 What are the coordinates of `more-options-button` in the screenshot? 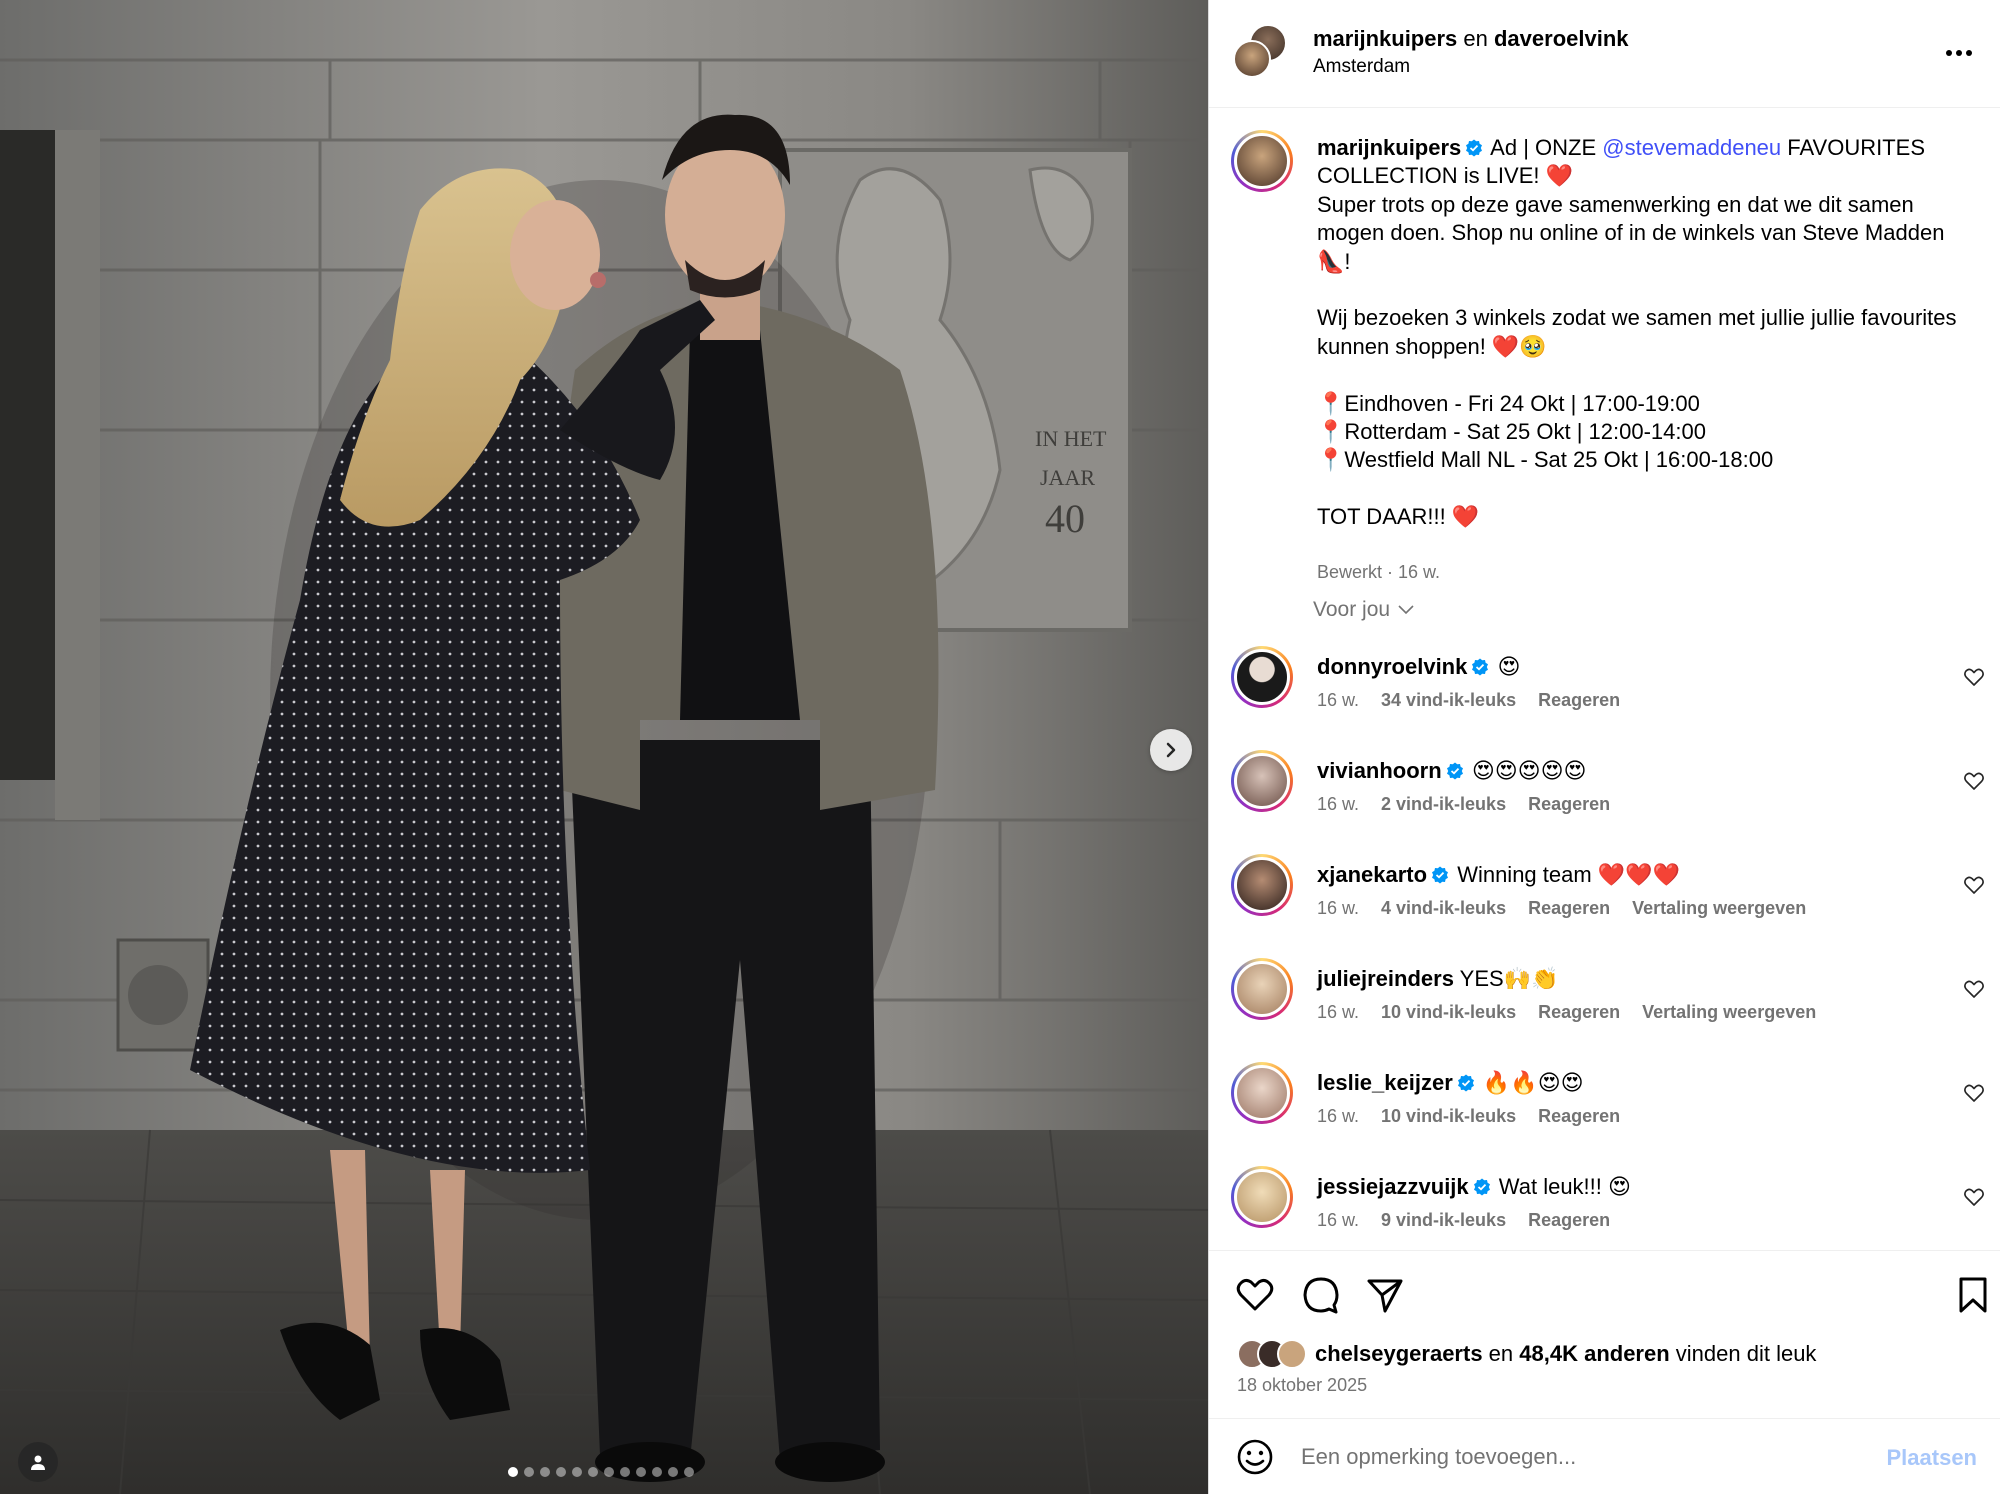 It's located at (1959, 53).